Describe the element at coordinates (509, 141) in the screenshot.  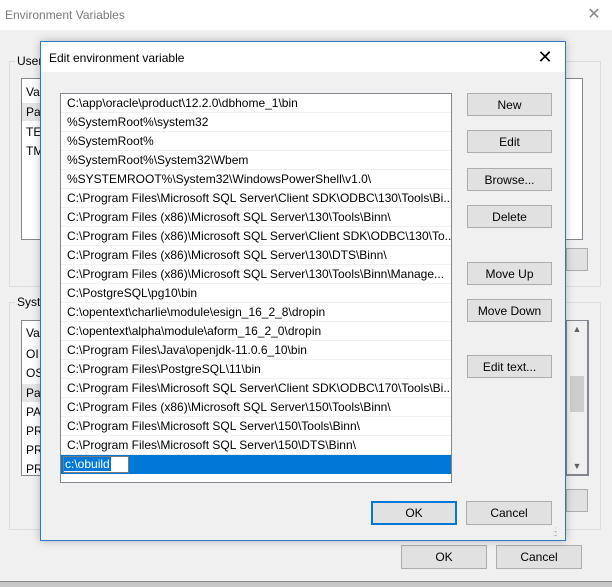
I see `edit-button: Edit` at that location.